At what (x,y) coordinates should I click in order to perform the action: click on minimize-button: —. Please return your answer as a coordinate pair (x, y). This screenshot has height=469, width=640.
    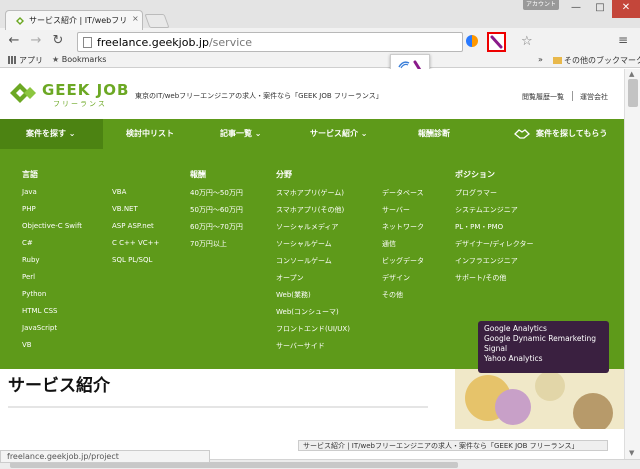
    Looking at the image, I should click on (576, 9).